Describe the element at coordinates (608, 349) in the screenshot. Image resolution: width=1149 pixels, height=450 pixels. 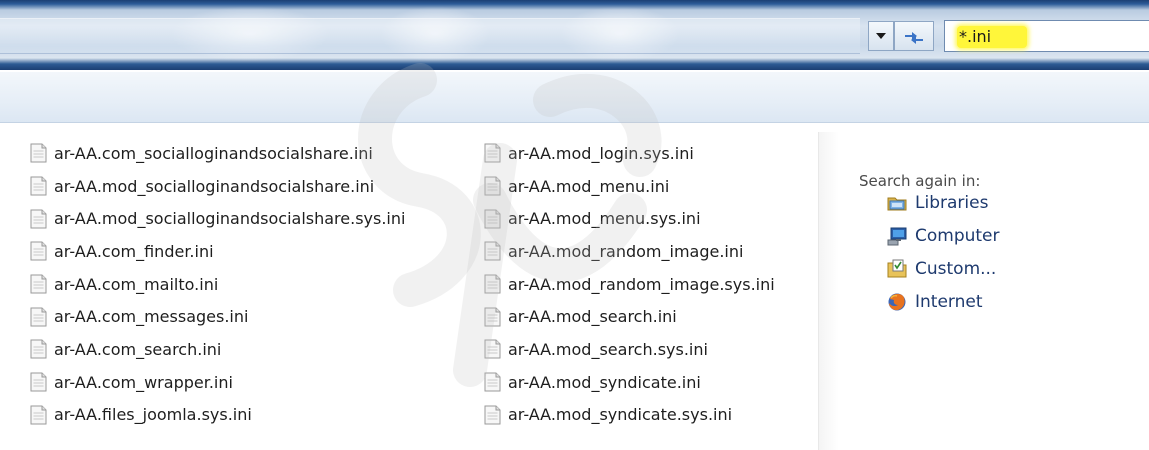
I see `file-name: ar-AA.mod_search.sys.ini` at that location.